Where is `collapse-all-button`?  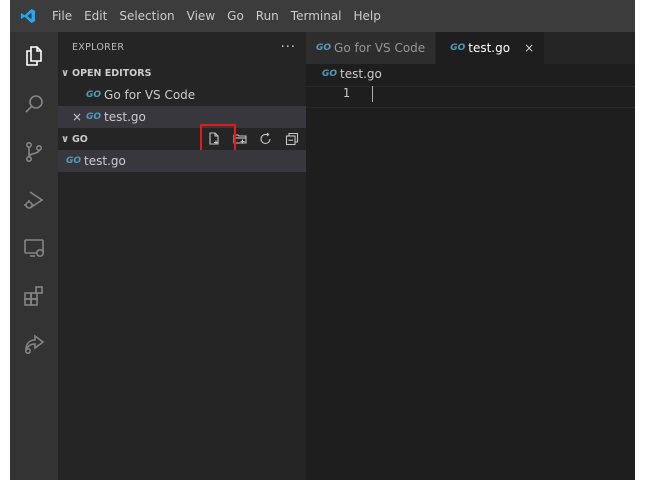 collapse-all-button is located at coordinates (292, 139).